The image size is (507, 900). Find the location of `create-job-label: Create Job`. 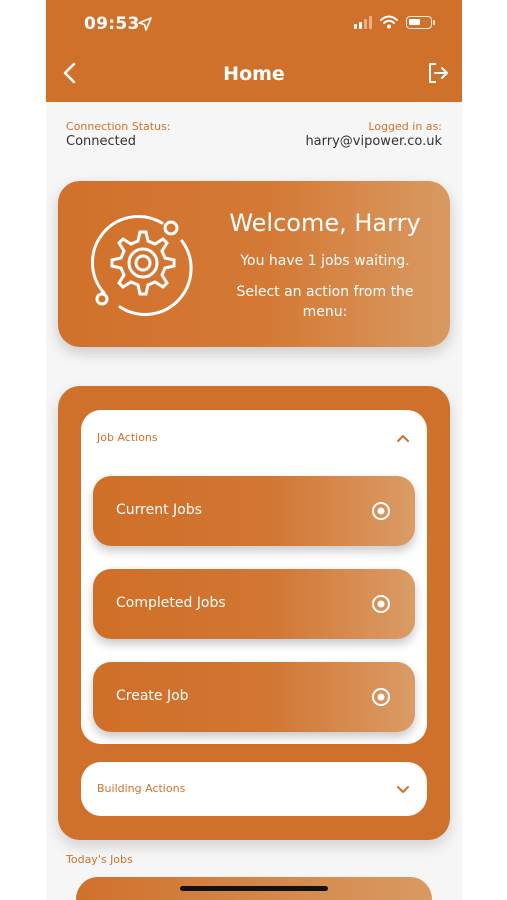

create-job-label: Create Job is located at coordinates (152, 696).